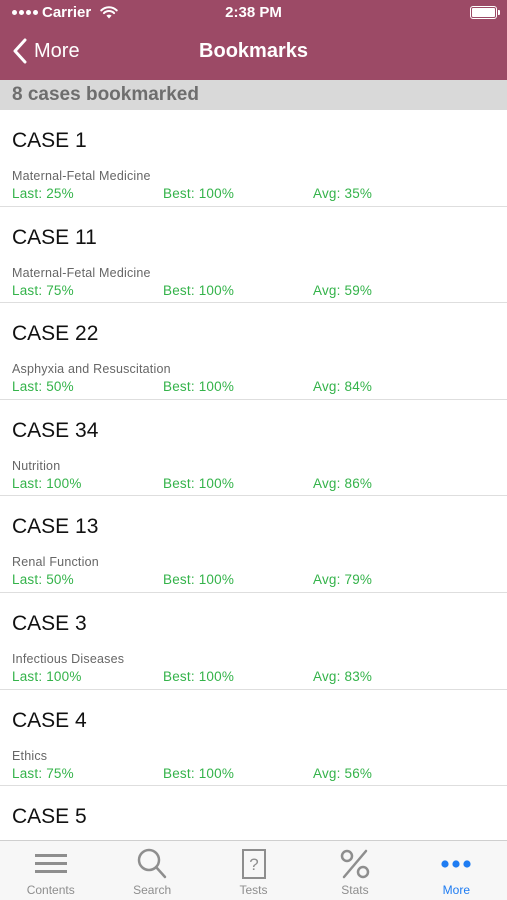  I want to click on case-last-score: Last: 25%, so click(43, 193).